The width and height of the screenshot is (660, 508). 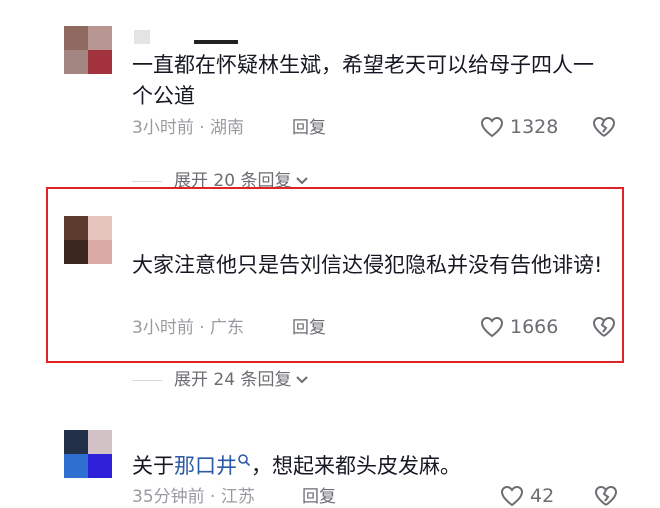 What do you see at coordinates (188, 328) in the screenshot?
I see `comment-meta: 3小时前 · 广东` at bounding box center [188, 328].